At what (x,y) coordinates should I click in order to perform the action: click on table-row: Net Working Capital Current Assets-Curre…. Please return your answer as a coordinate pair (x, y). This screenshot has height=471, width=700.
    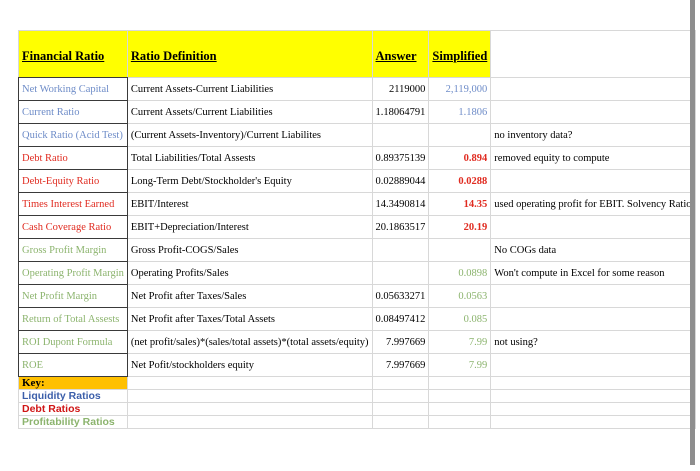
    Looking at the image, I should click on (357, 89).